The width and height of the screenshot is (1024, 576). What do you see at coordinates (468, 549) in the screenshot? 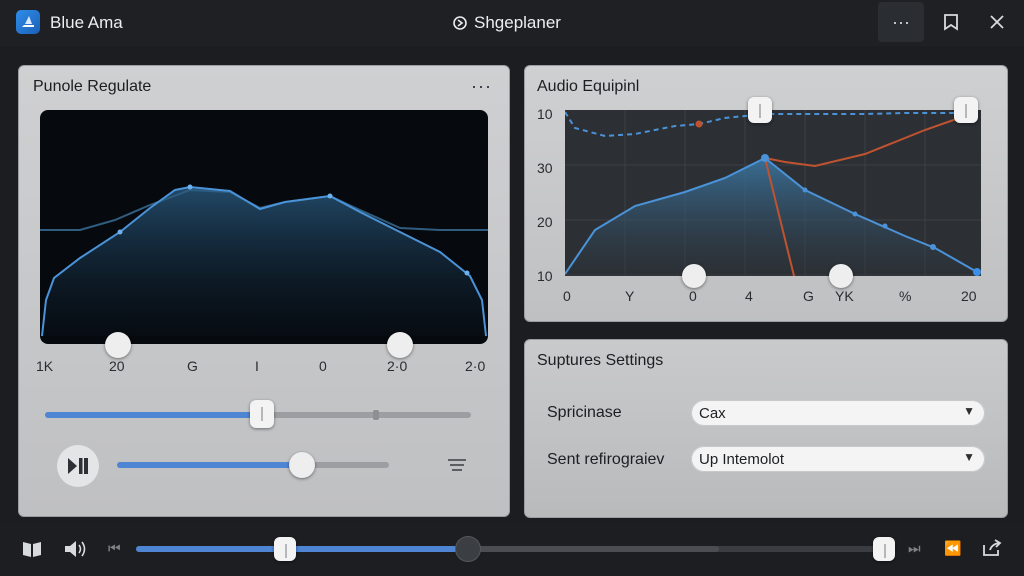
I see `seek-playhead` at bounding box center [468, 549].